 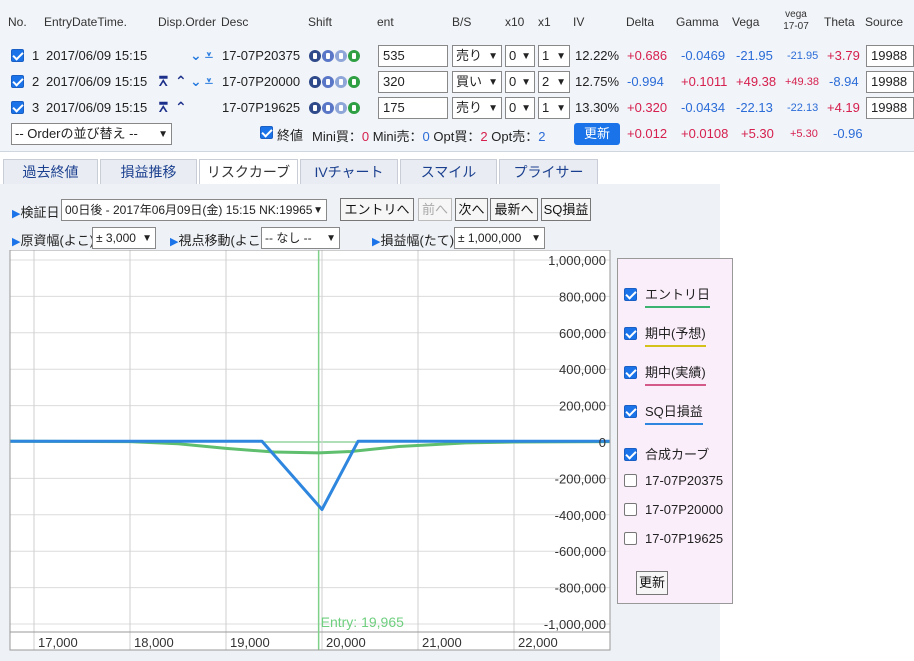 I want to click on total-delta: +0.012, so click(x=647, y=133).